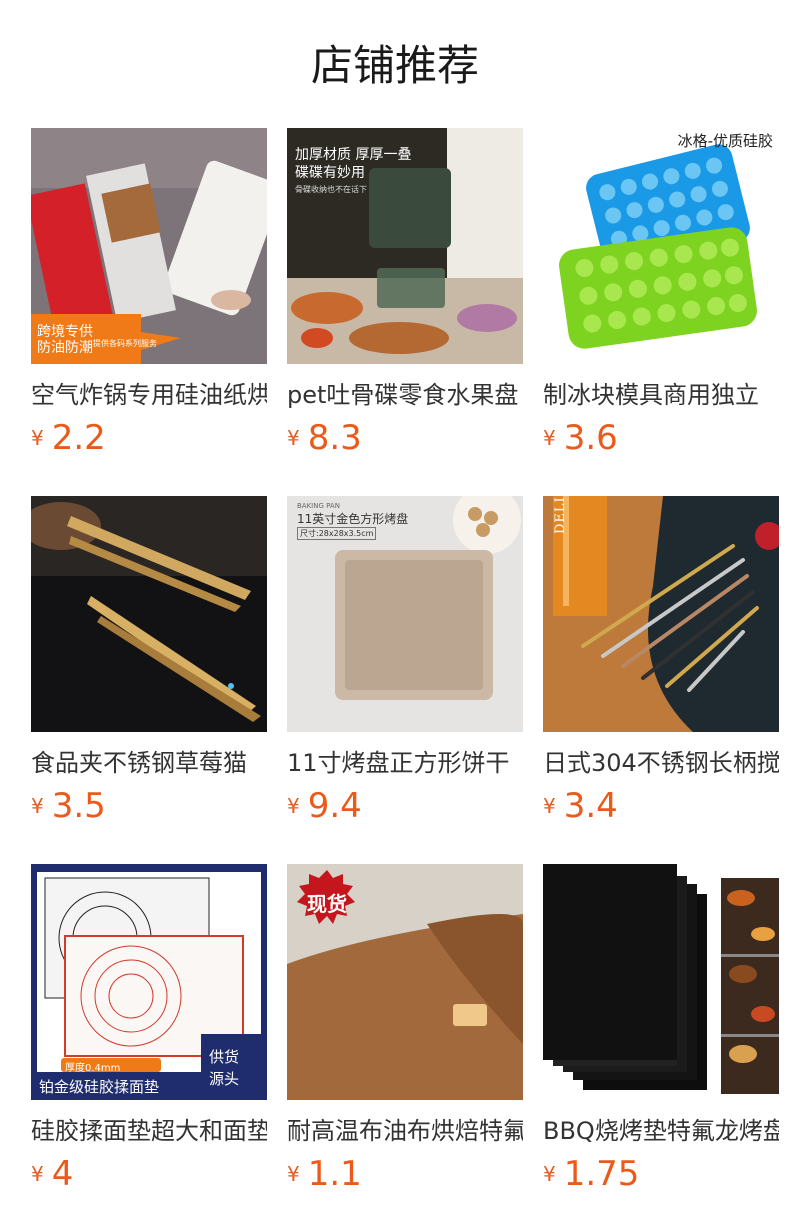 This screenshot has height=1232, width=790. I want to click on price-value: 9.4, so click(334, 806).